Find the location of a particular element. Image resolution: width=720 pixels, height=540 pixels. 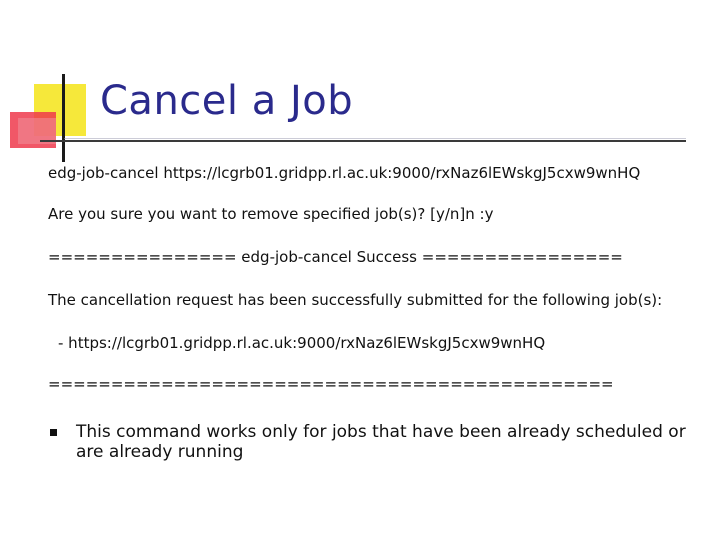

logo-vertical-line is located at coordinates (63, 118).